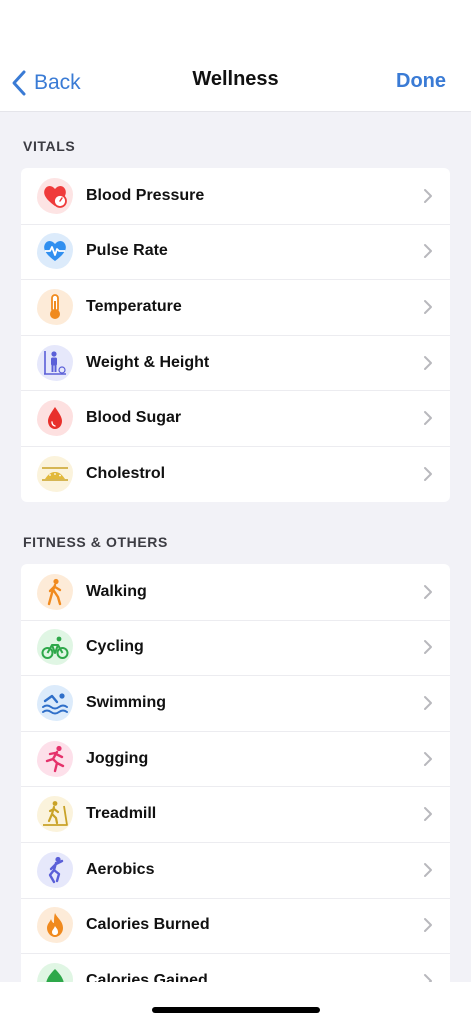 The height and width of the screenshot is (1024, 471). Describe the element at coordinates (134, 306) in the screenshot. I see `item-label: Temperature` at that location.